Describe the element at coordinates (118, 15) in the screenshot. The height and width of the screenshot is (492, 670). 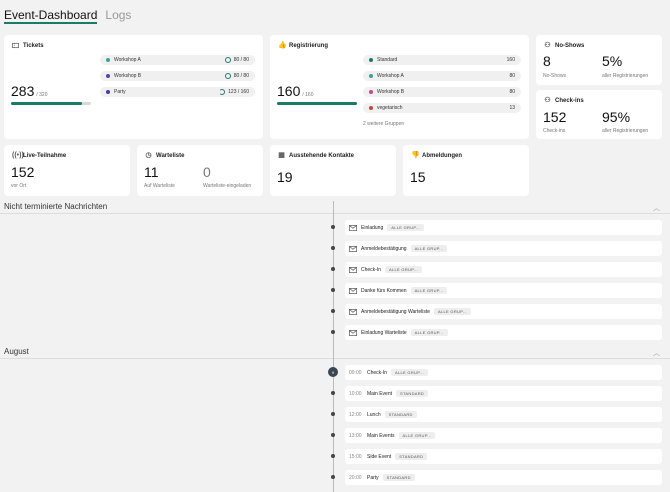
I see `tab-logs: Logs` at that location.